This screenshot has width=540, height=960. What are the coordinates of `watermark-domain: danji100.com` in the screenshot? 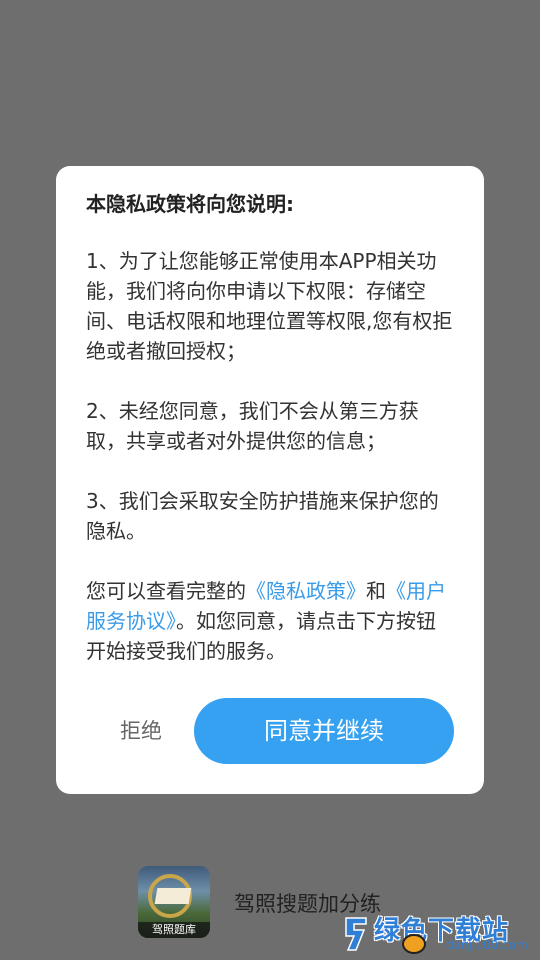 It's located at (487, 945).